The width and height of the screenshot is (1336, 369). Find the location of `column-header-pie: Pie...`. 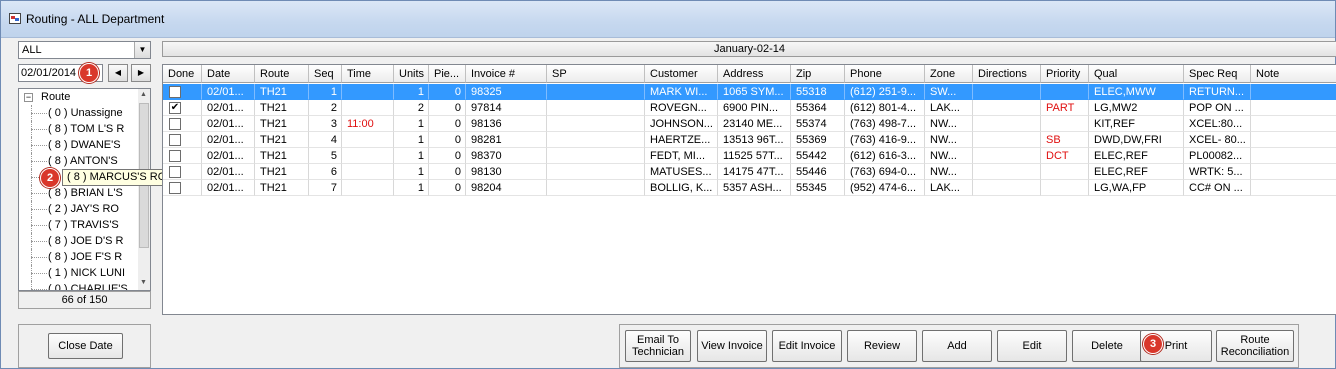

column-header-pie: Pie... is located at coordinates (447, 74).